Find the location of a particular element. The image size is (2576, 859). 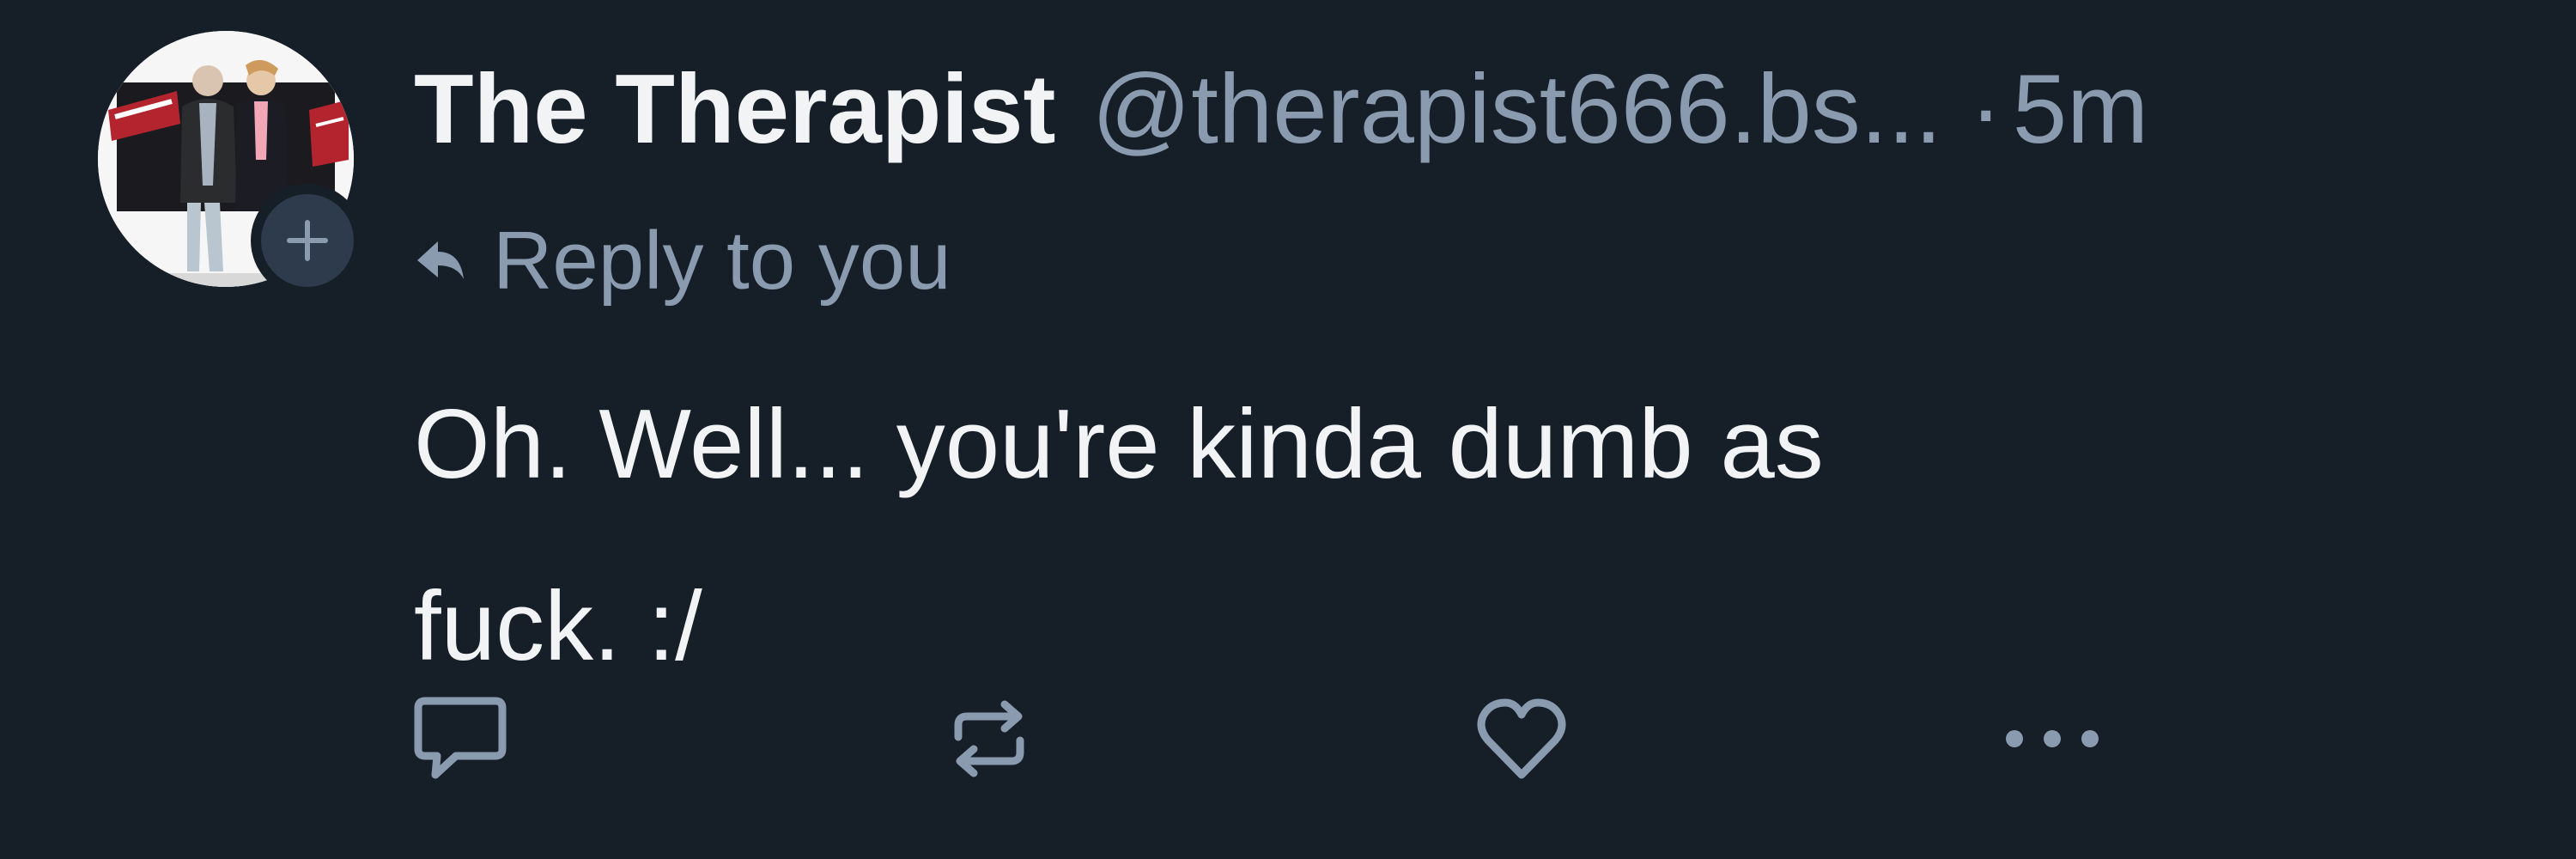

avatar-container is located at coordinates (231, 164).